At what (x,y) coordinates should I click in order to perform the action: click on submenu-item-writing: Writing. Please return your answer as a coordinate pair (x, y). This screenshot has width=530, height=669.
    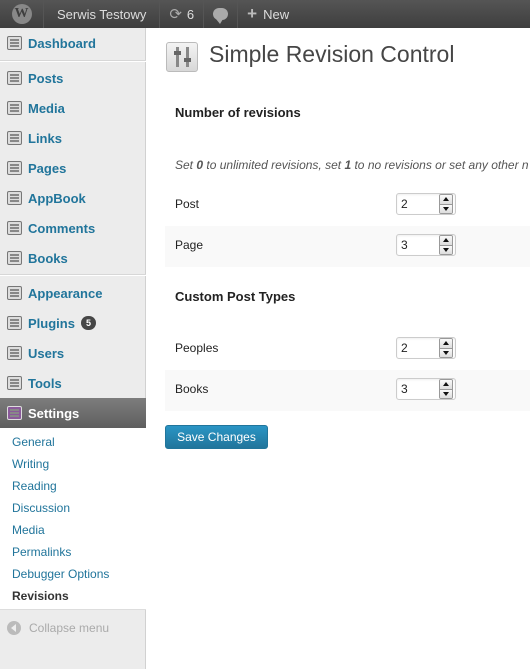
    Looking at the image, I should click on (30, 464).